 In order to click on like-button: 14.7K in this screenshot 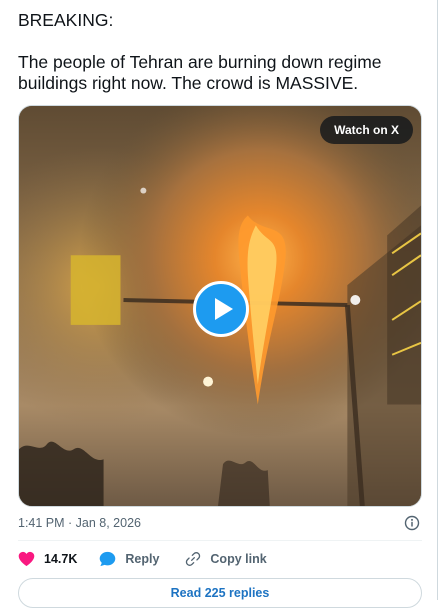, I will do `click(47, 559)`.